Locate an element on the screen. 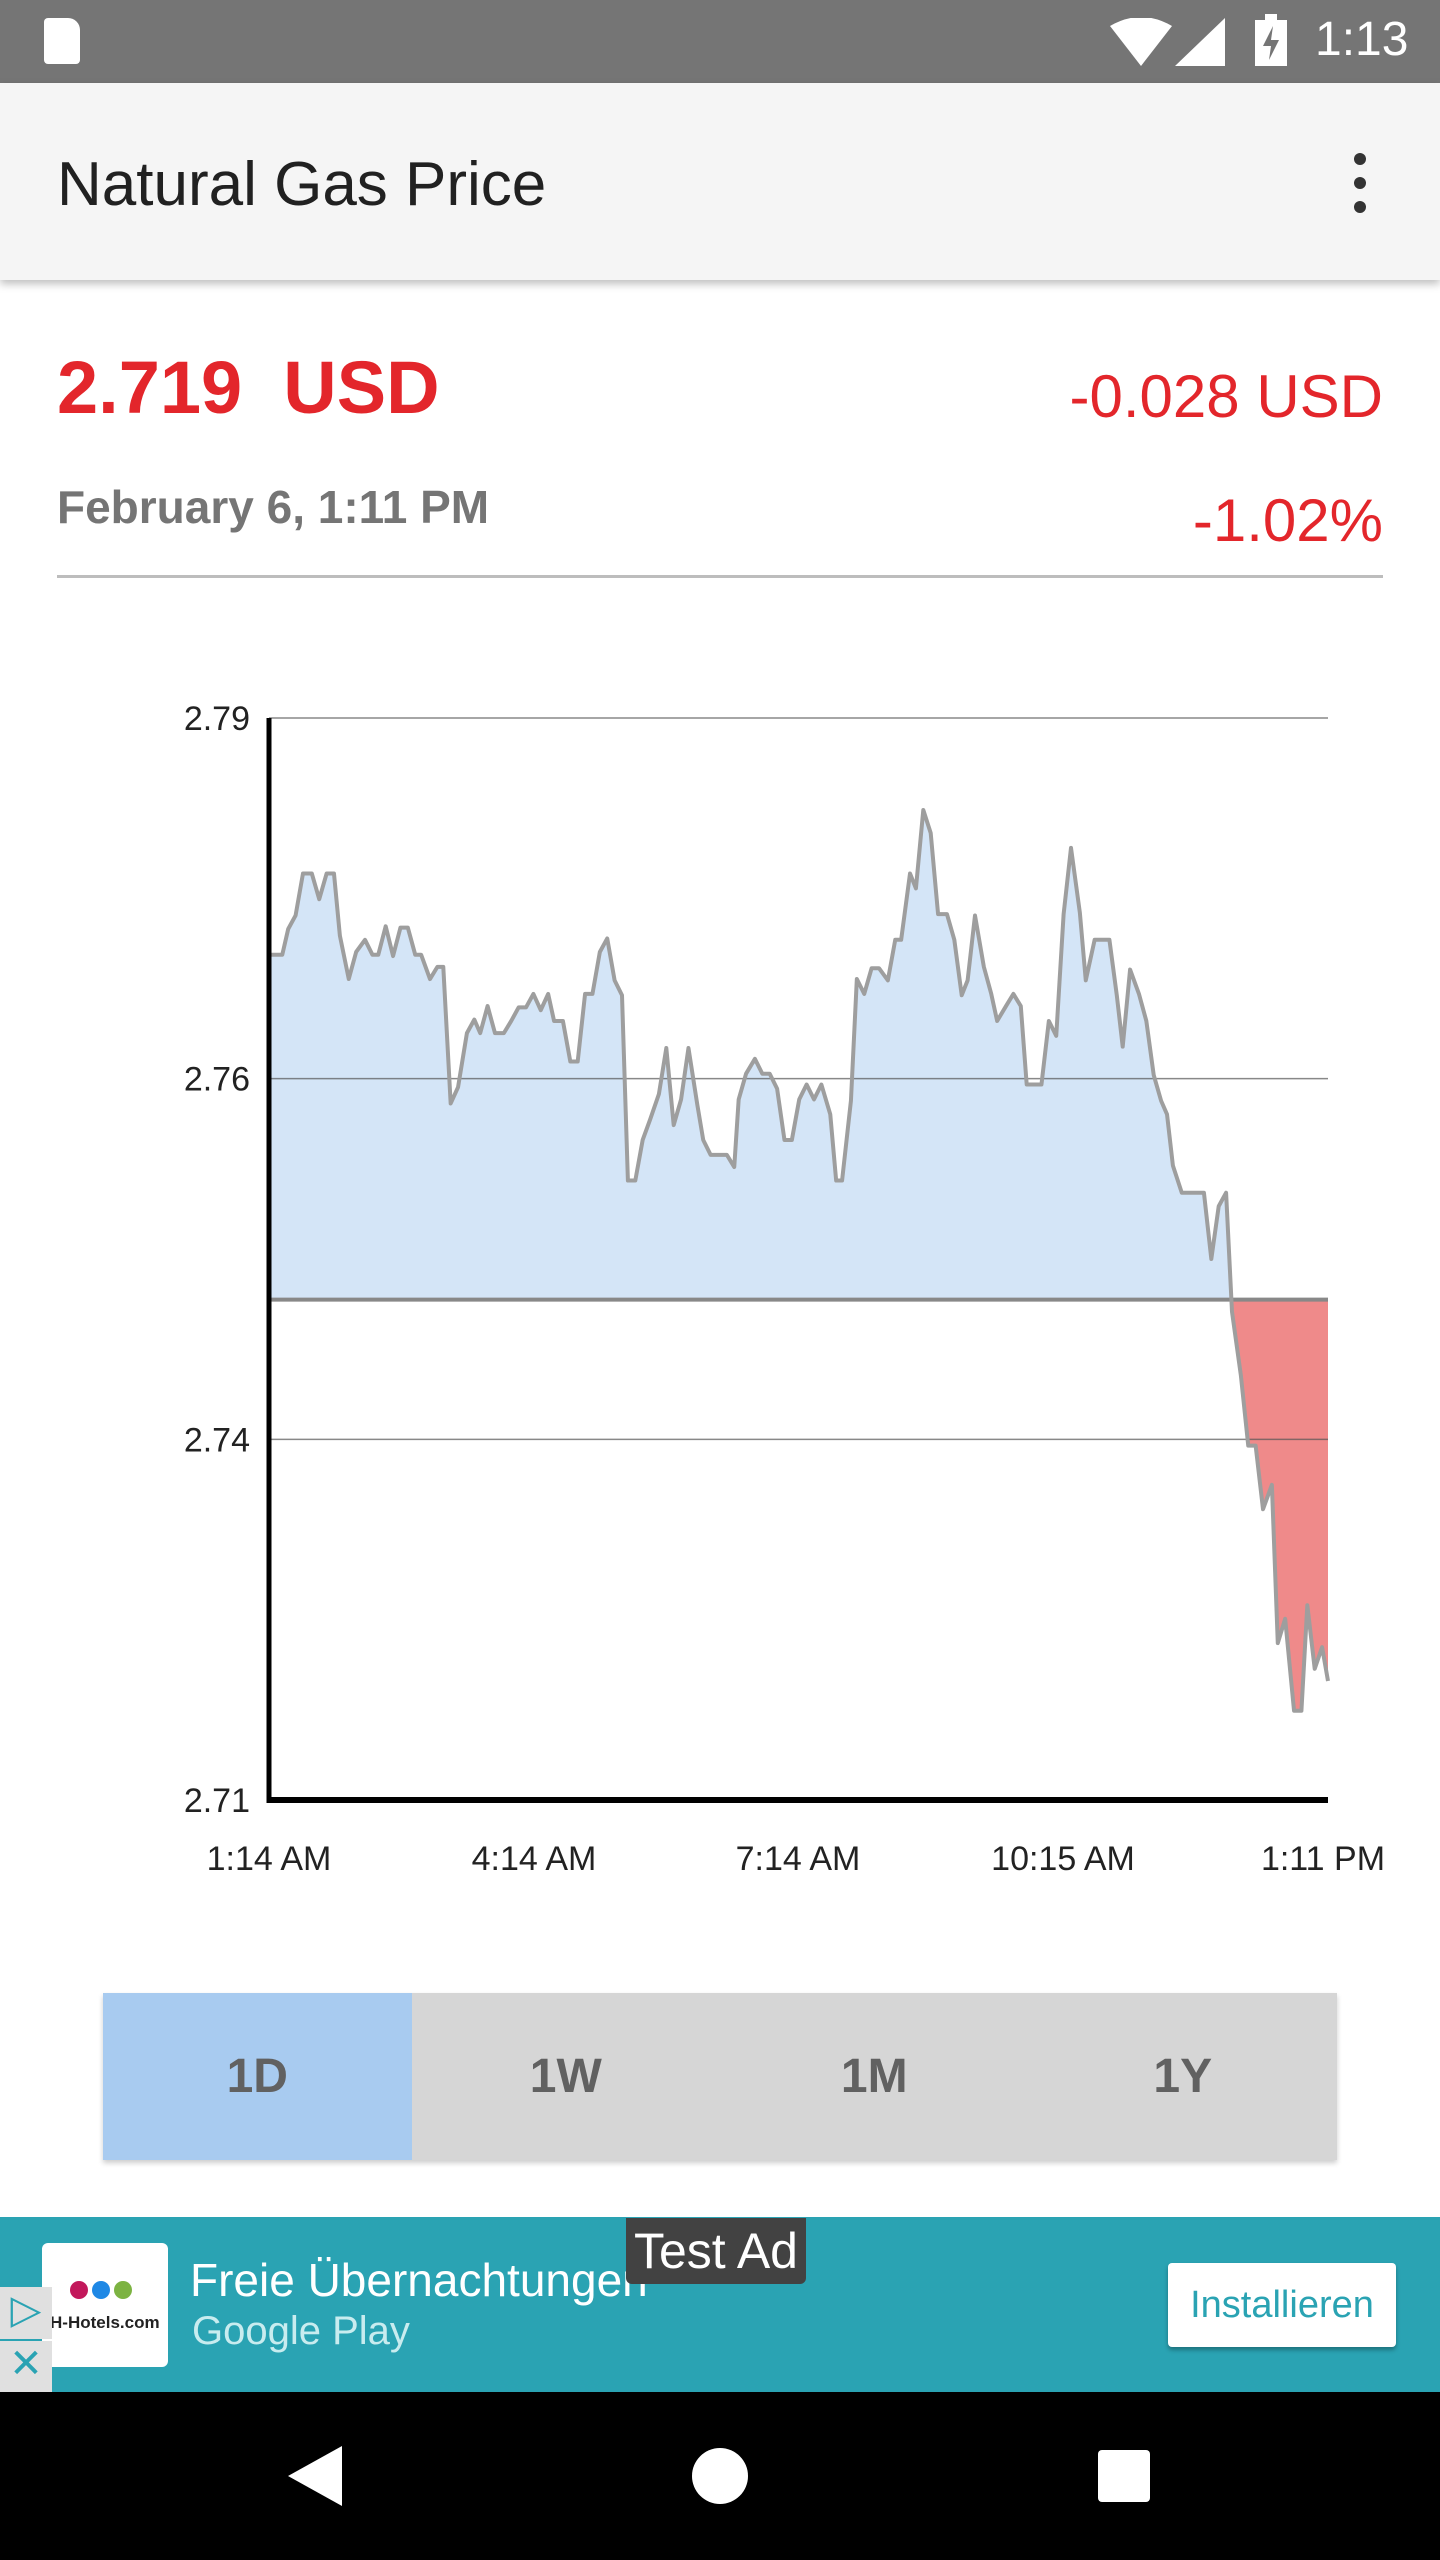 The width and height of the screenshot is (1440, 2560). range-button-1d: 1D is located at coordinates (257, 2076).